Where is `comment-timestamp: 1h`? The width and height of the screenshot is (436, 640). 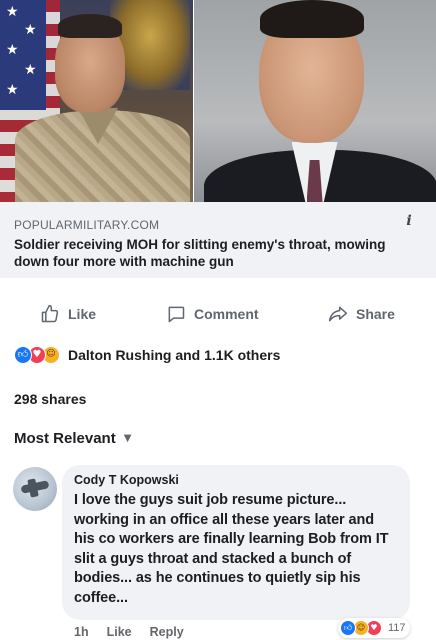
comment-timestamp: 1h is located at coordinates (81, 632).